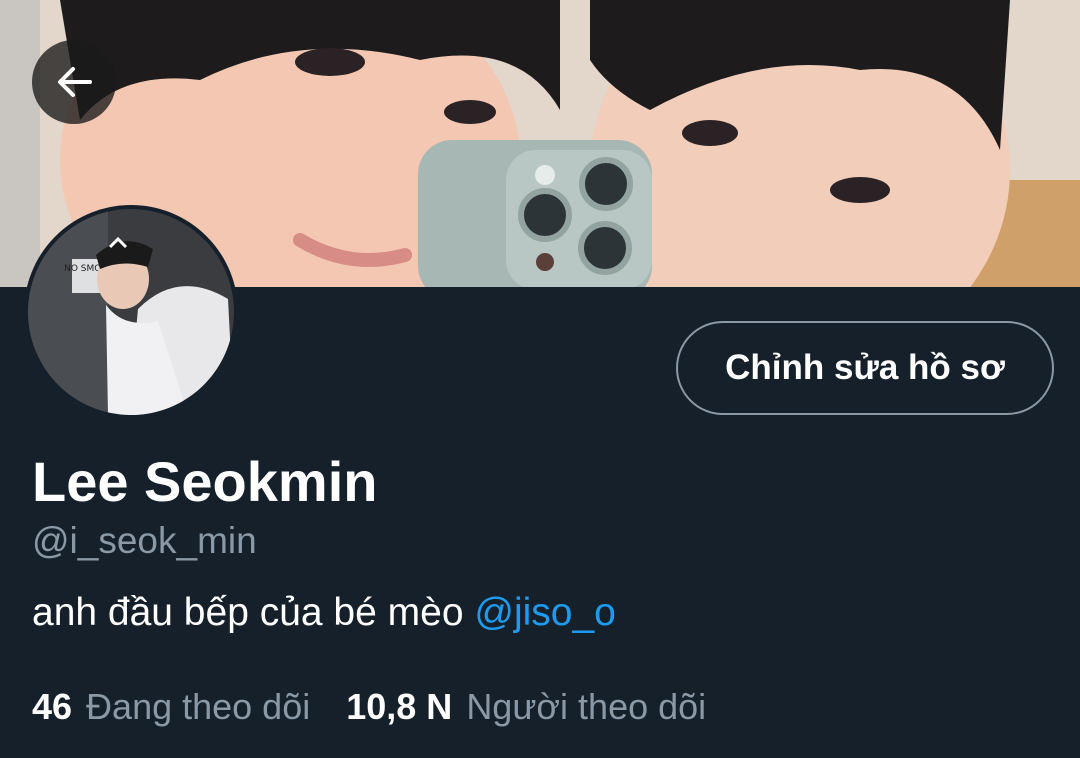 The height and width of the screenshot is (758, 1080). What do you see at coordinates (144, 540) in the screenshot?
I see `username-handle: @i_seok_min` at bounding box center [144, 540].